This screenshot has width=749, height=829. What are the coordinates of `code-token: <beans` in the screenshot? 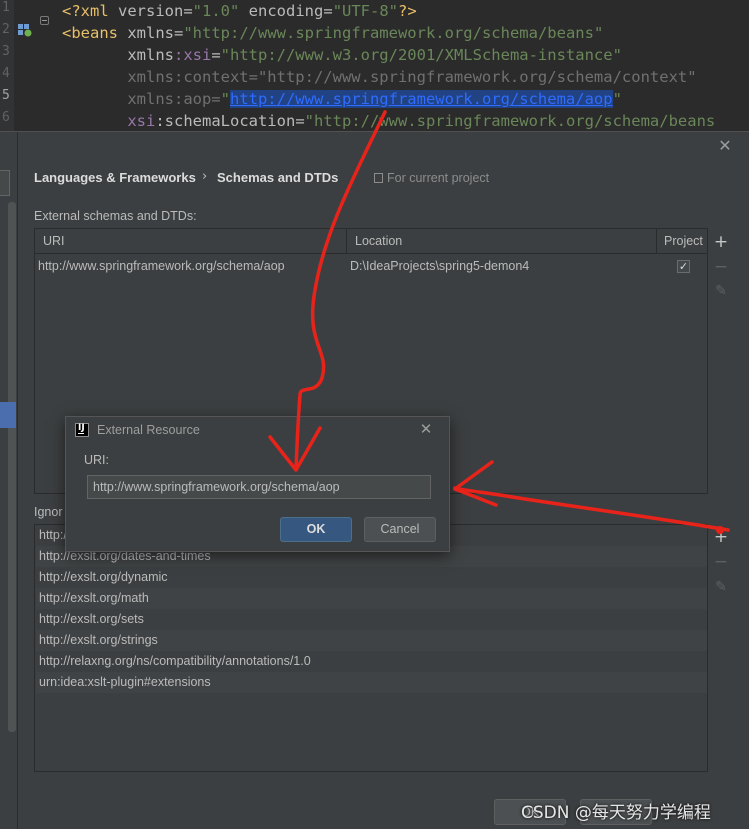 It's located at (95, 33).